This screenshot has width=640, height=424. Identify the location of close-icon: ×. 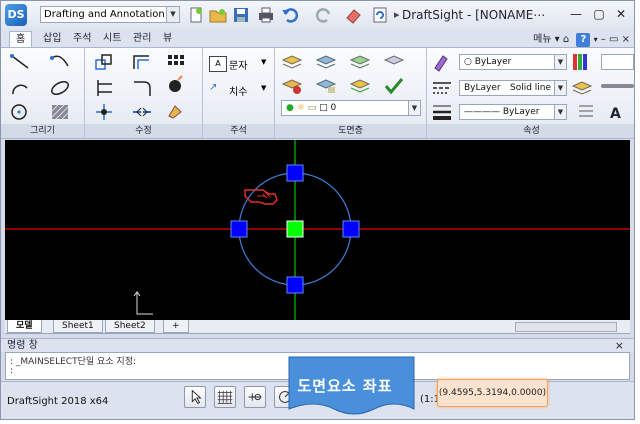
(619, 346).